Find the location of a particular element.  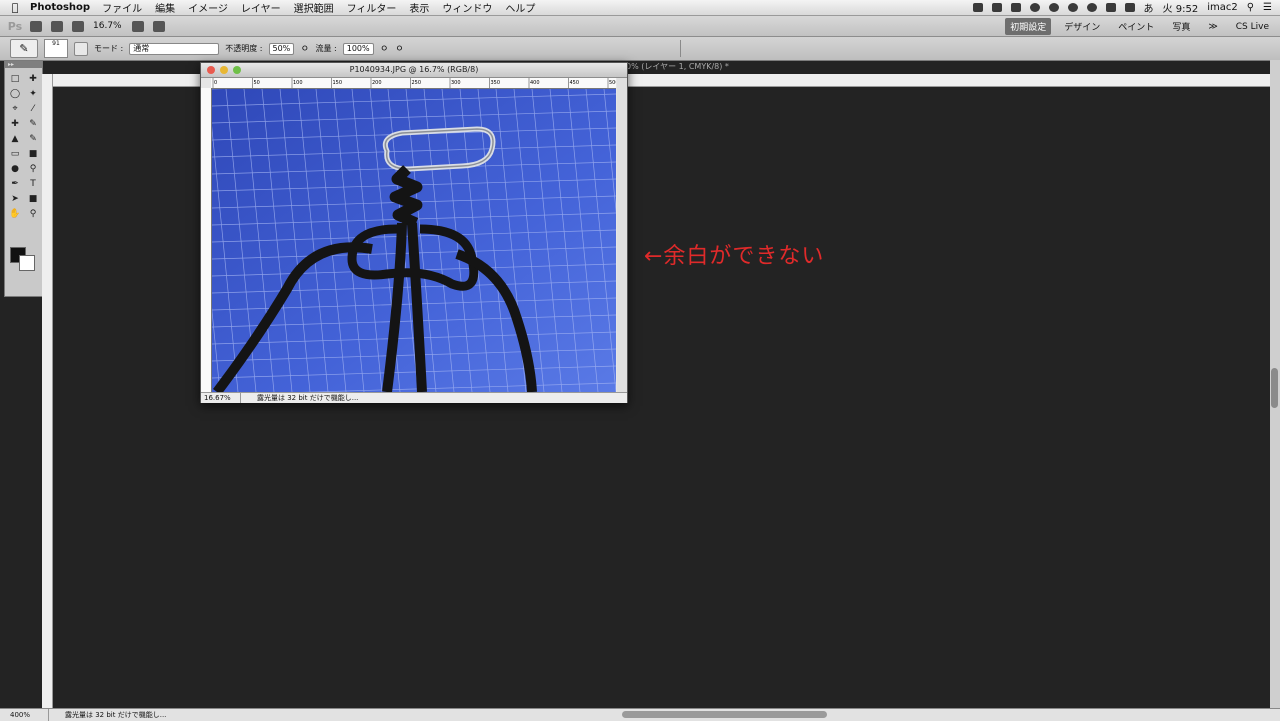

lasso-tool-icon: ◯ is located at coordinates (15, 94).